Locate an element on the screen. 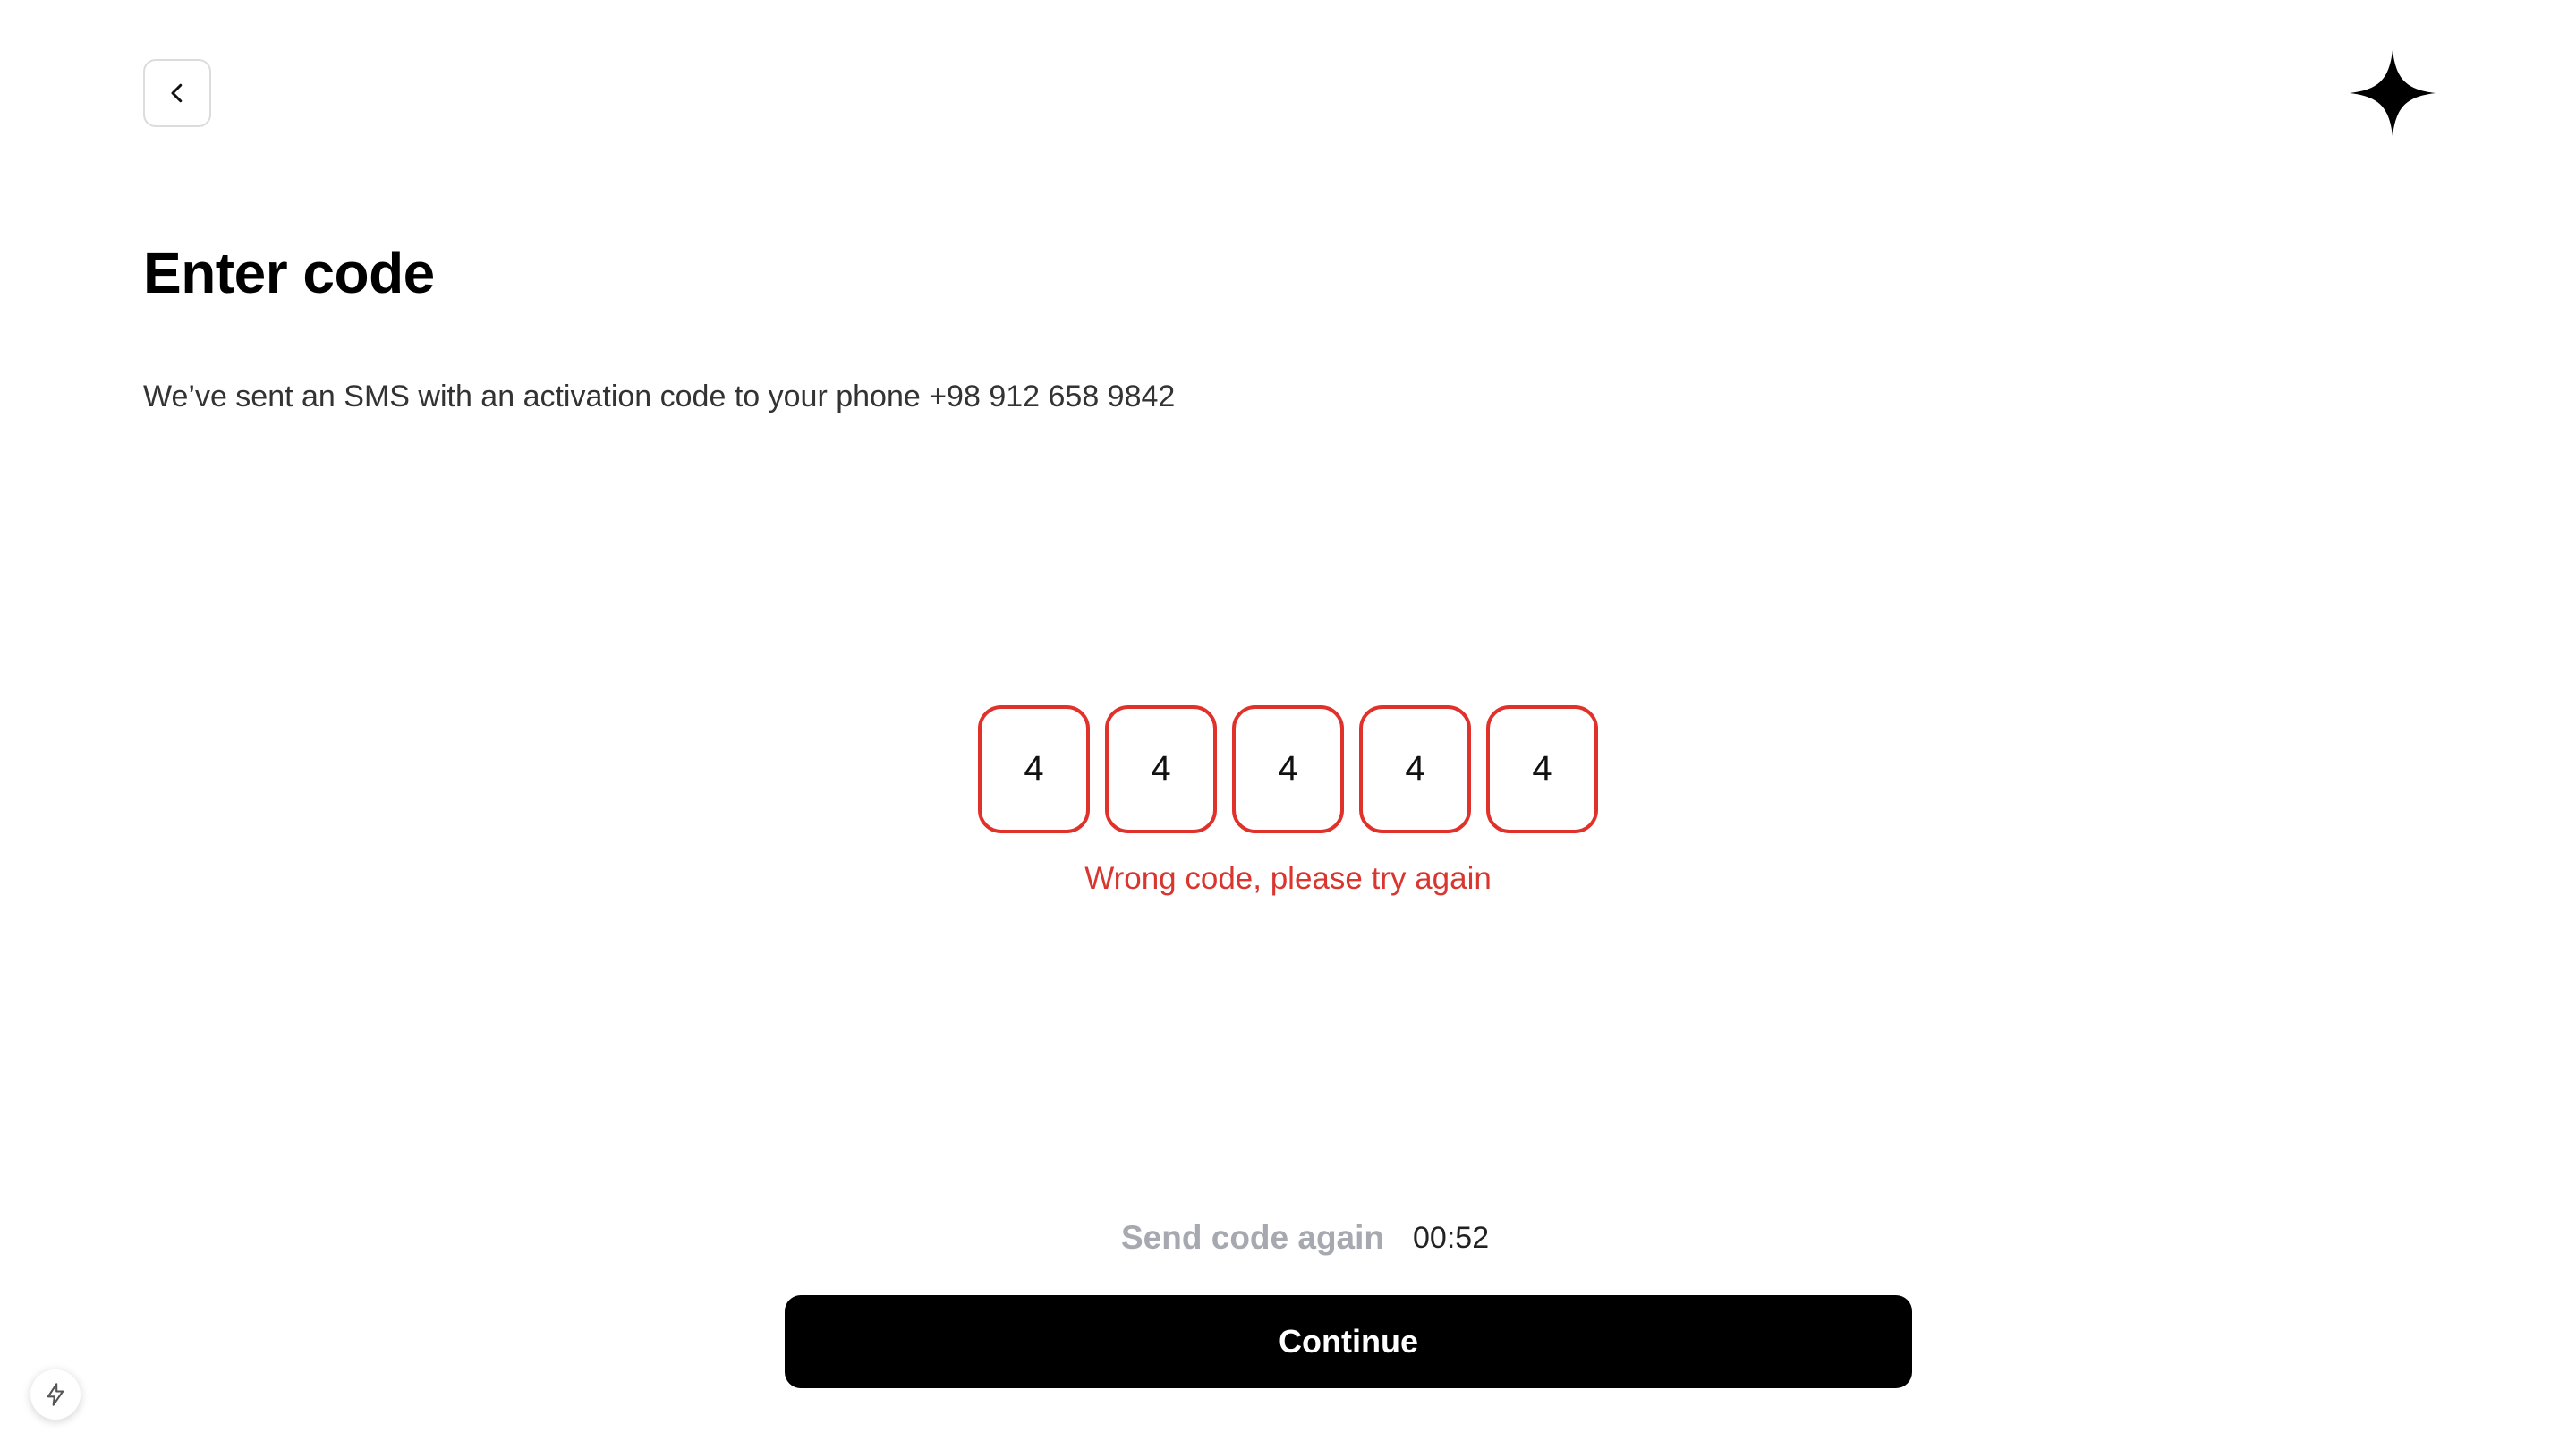  resend-row: Send code again 00:52 is located at coordinates (1305, 1238).